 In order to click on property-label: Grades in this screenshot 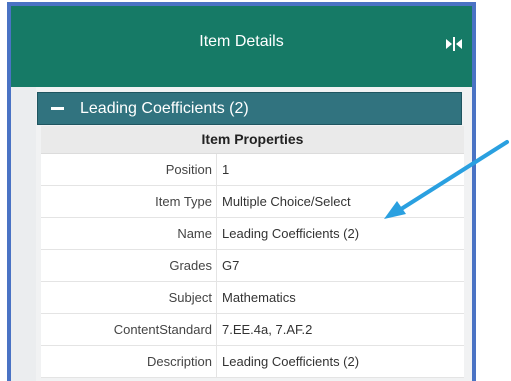, I will do `click(129, 265)`.